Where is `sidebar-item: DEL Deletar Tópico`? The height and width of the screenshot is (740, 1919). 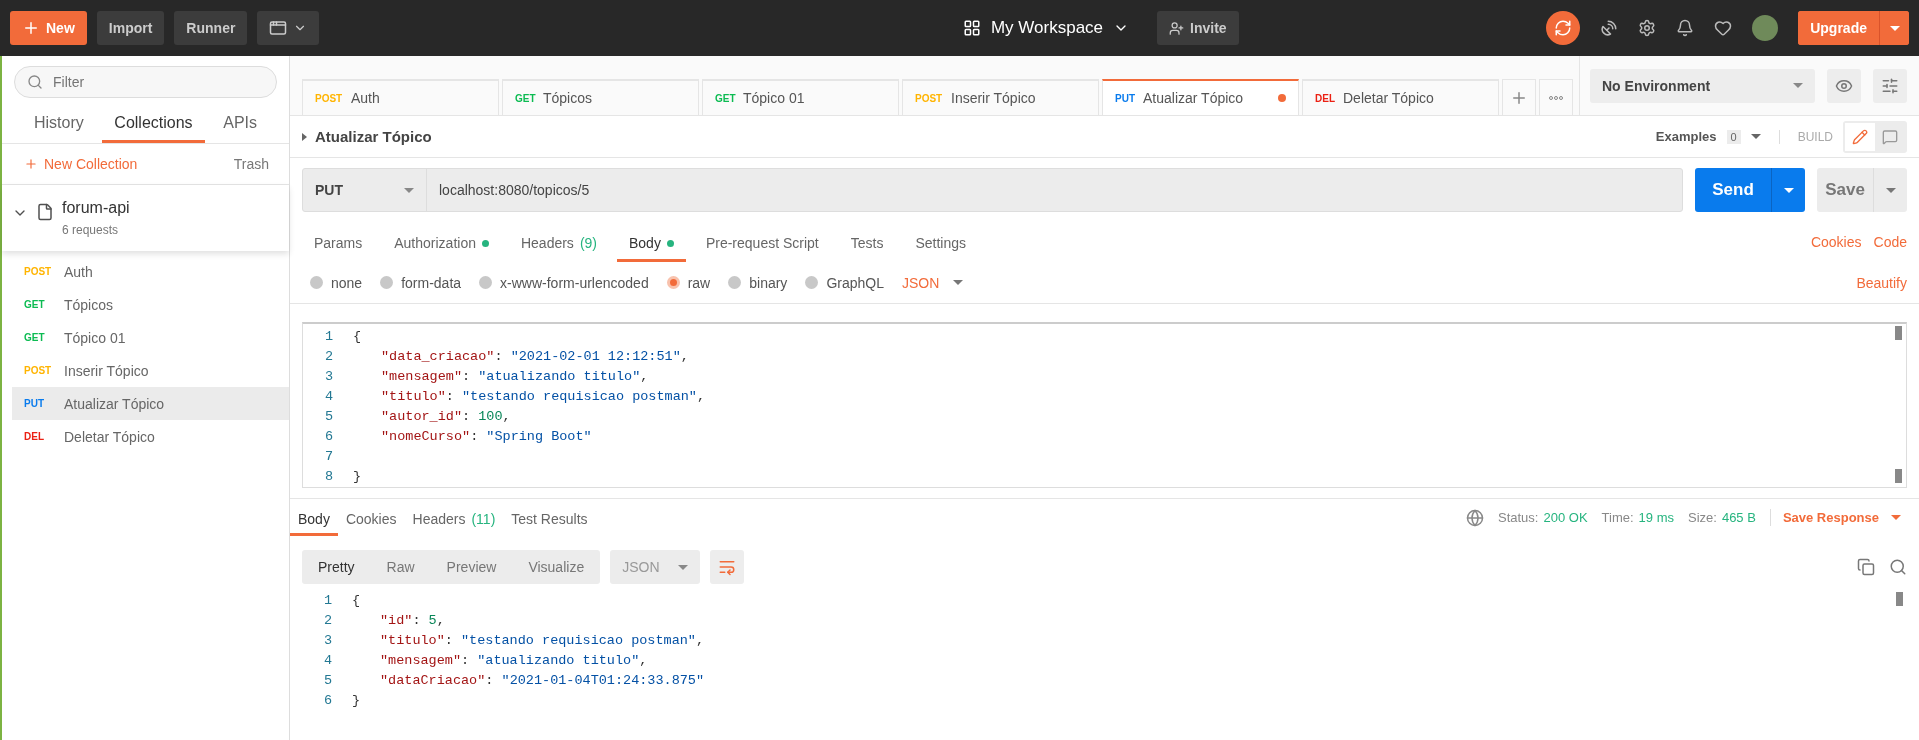
sidebar-item: DEL Deletar Tópico is located at coordinates (150, 436).